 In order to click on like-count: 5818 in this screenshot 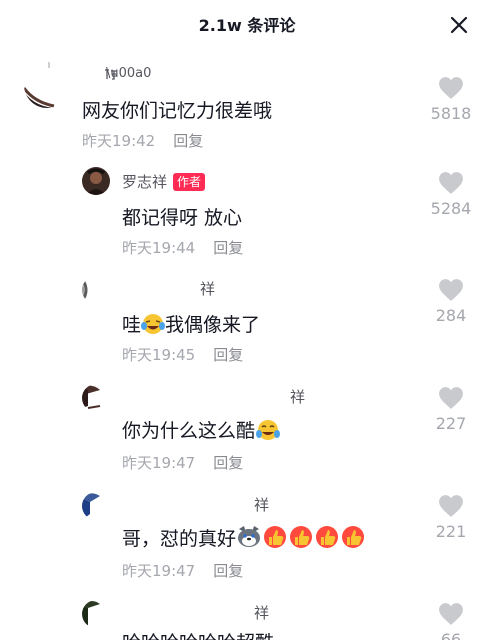, I will do `click(451, 113)`.